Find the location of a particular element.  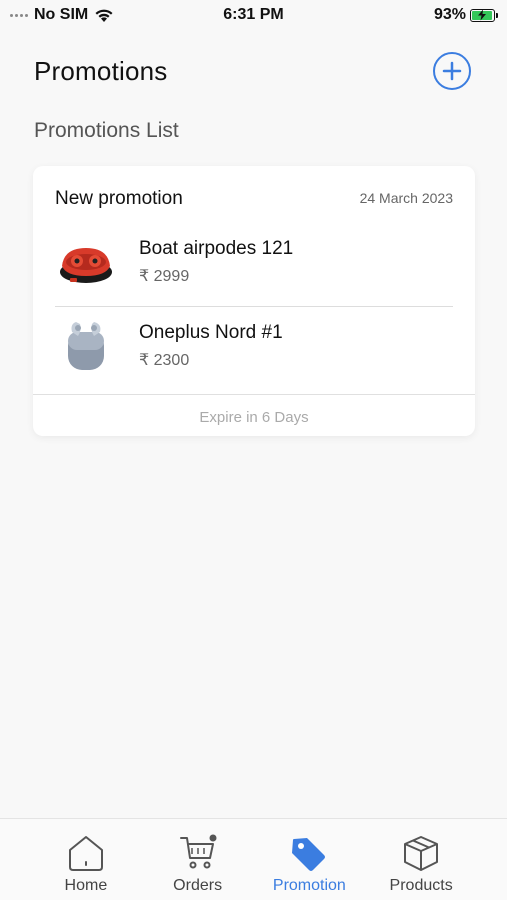

promotion-date: 24 March 2023 is located at coordinates (406, 198).